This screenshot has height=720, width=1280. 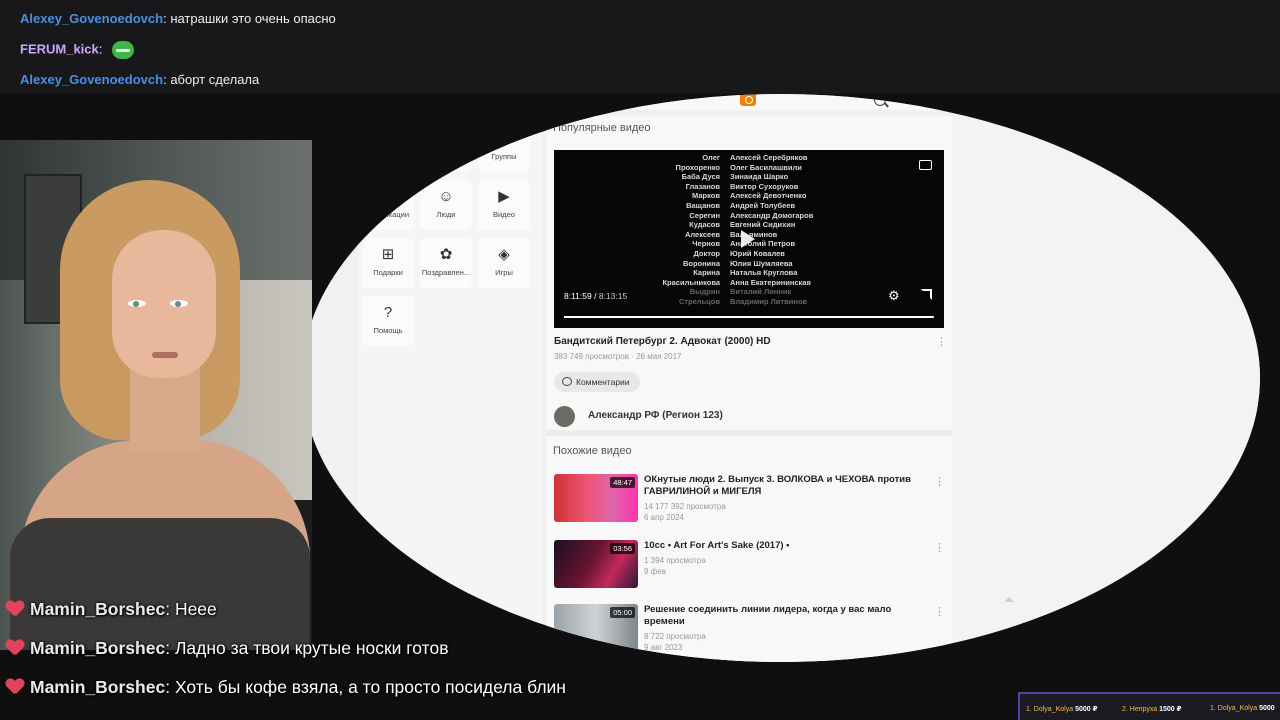 I want to click on menu-item-groups: ⚇ Группы, so click(x=504, y=147).